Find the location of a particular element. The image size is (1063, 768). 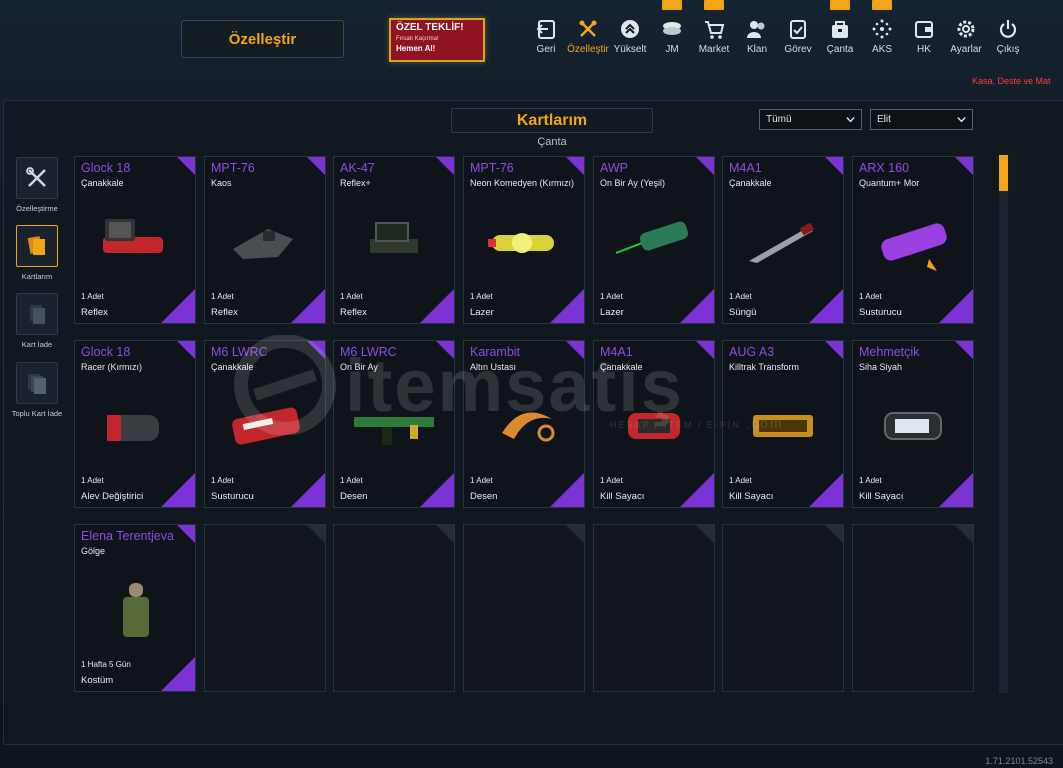

costume-icon is located at coordinates (136, 610).